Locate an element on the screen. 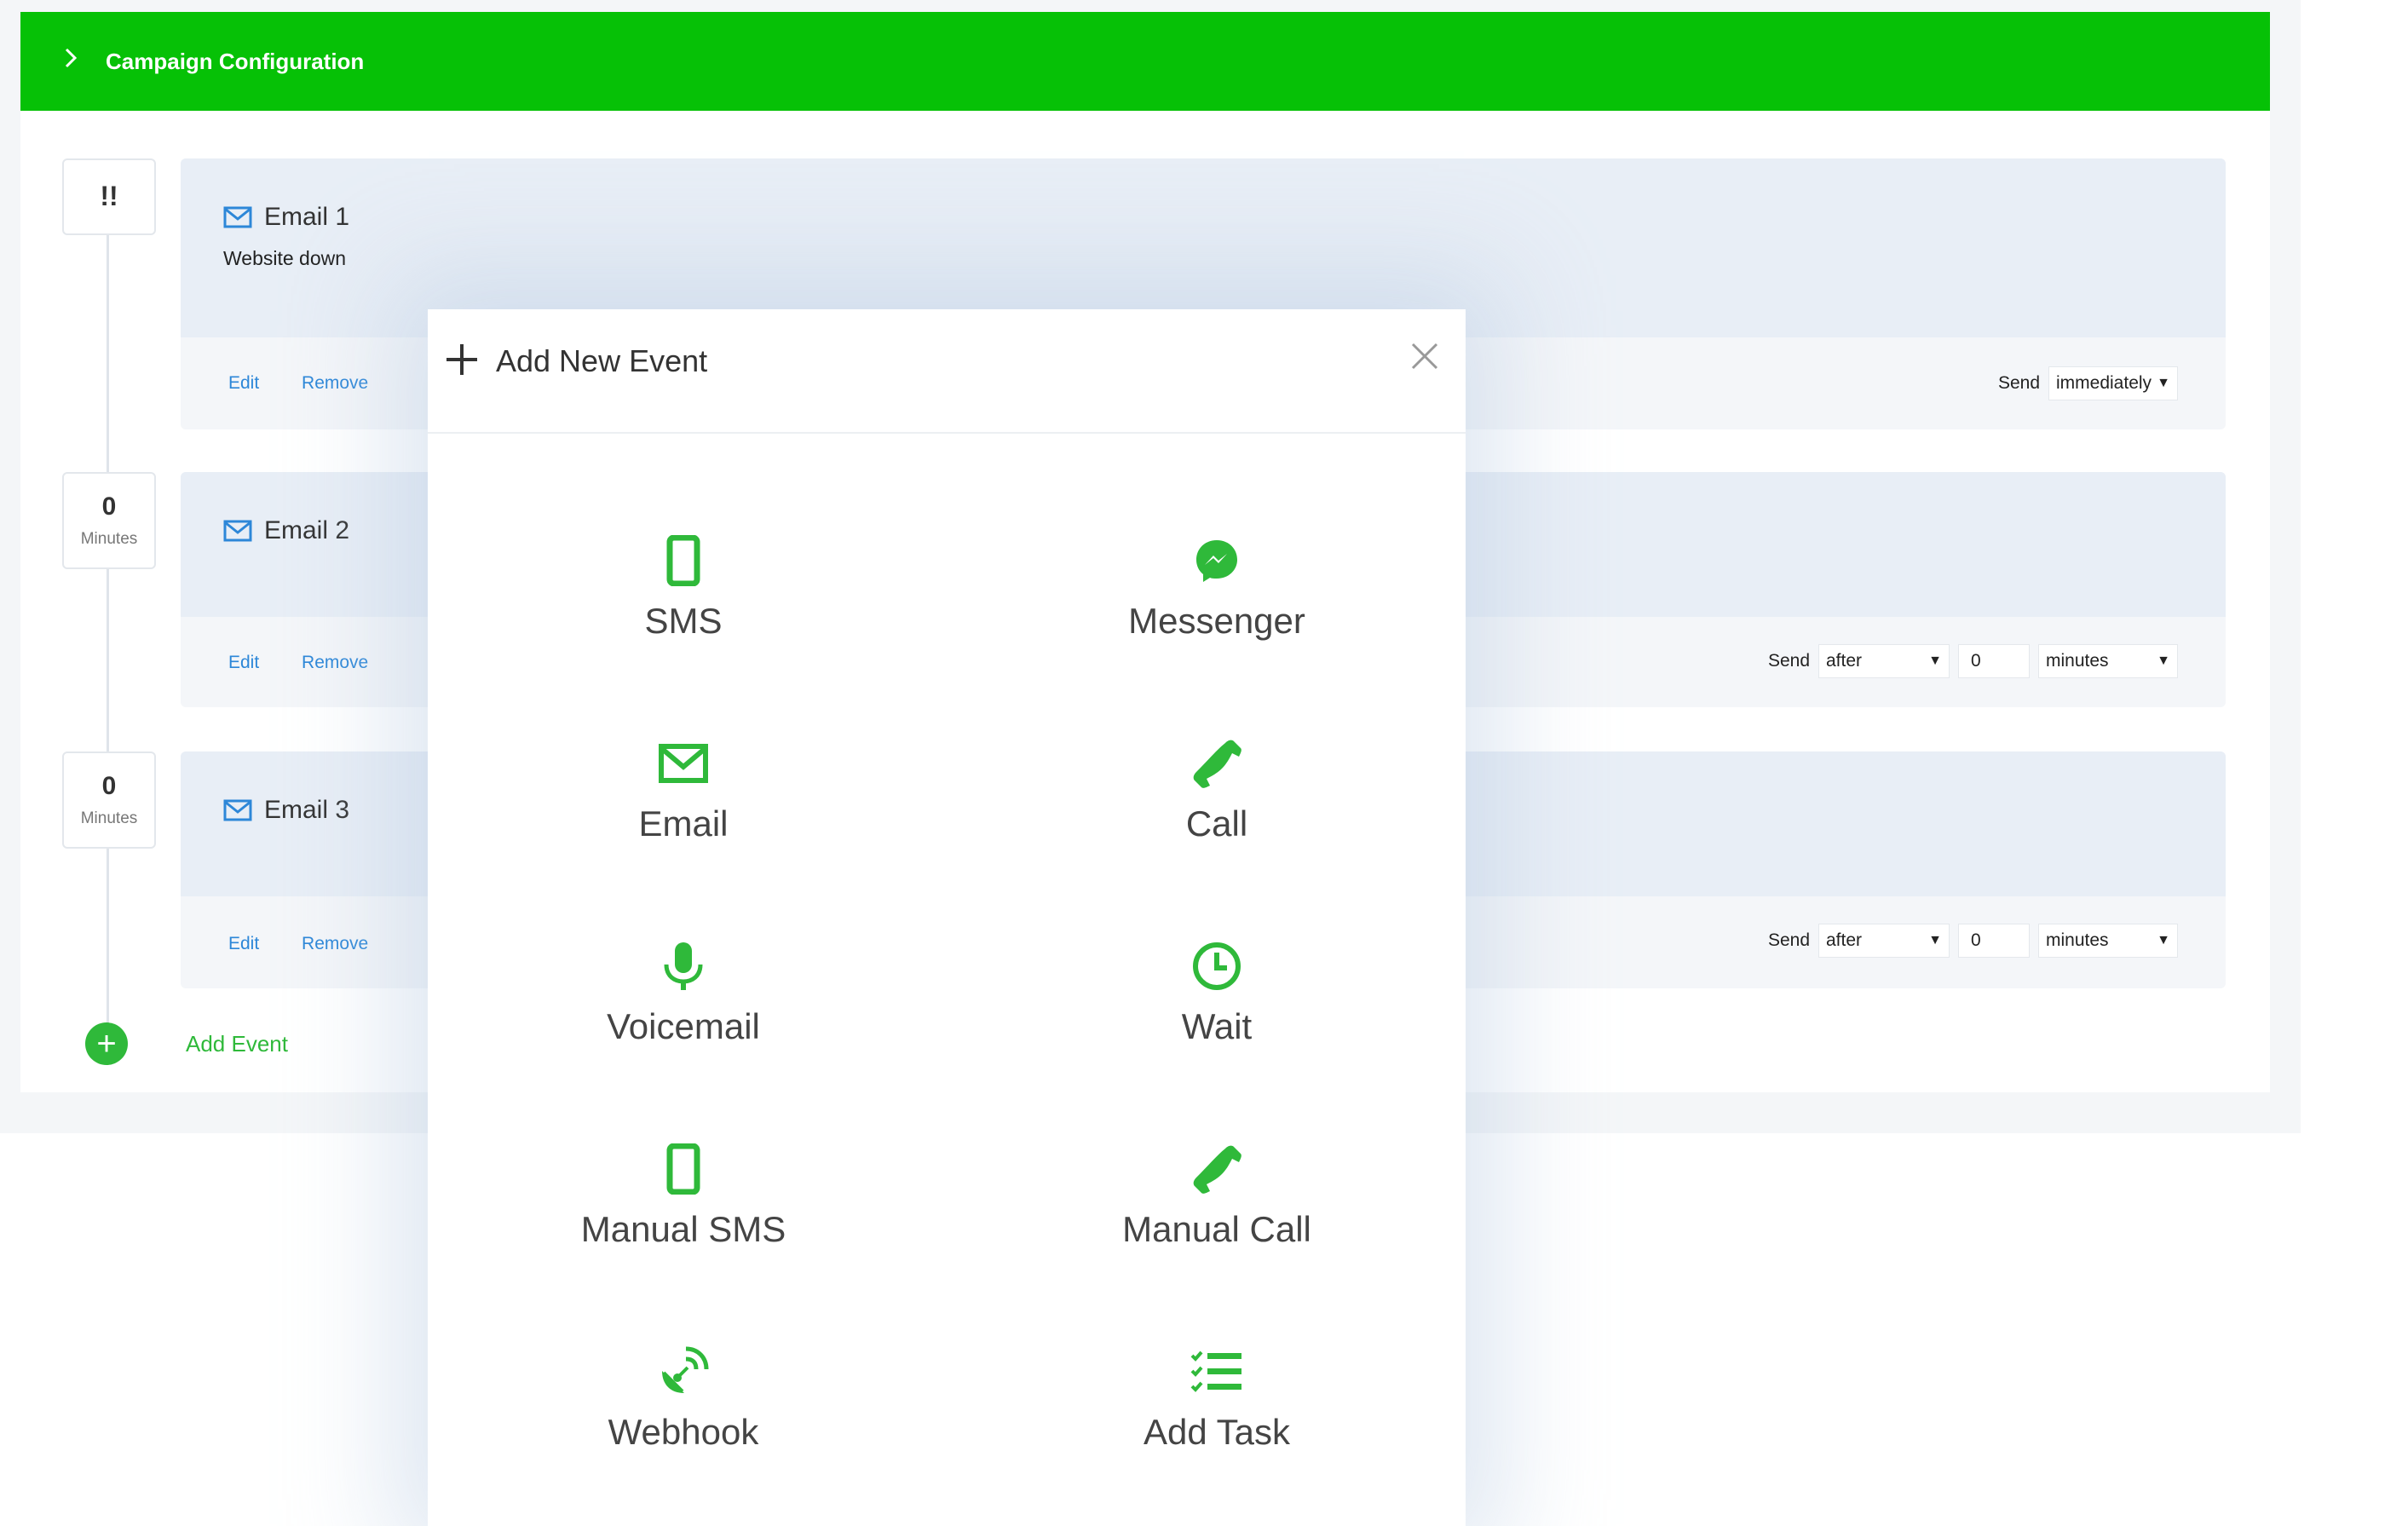  event-option-label: SMS is located at coordinates (683, 621).